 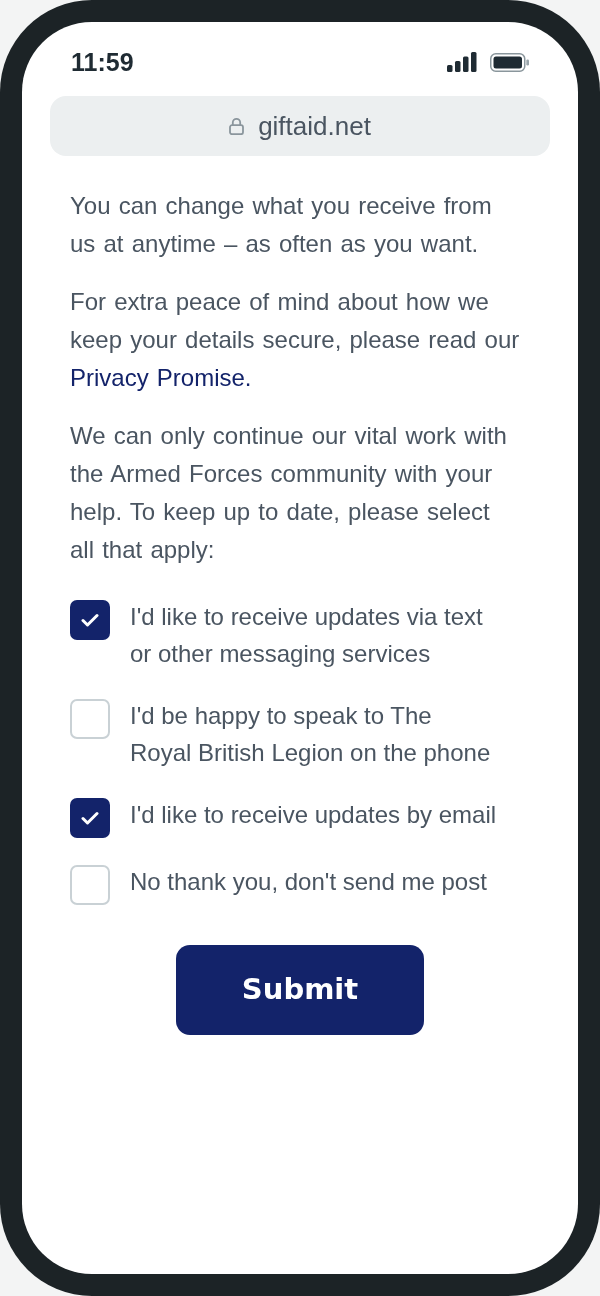 I want to click on privacy-link: Privacy Promise., so click(x=161, y=377).